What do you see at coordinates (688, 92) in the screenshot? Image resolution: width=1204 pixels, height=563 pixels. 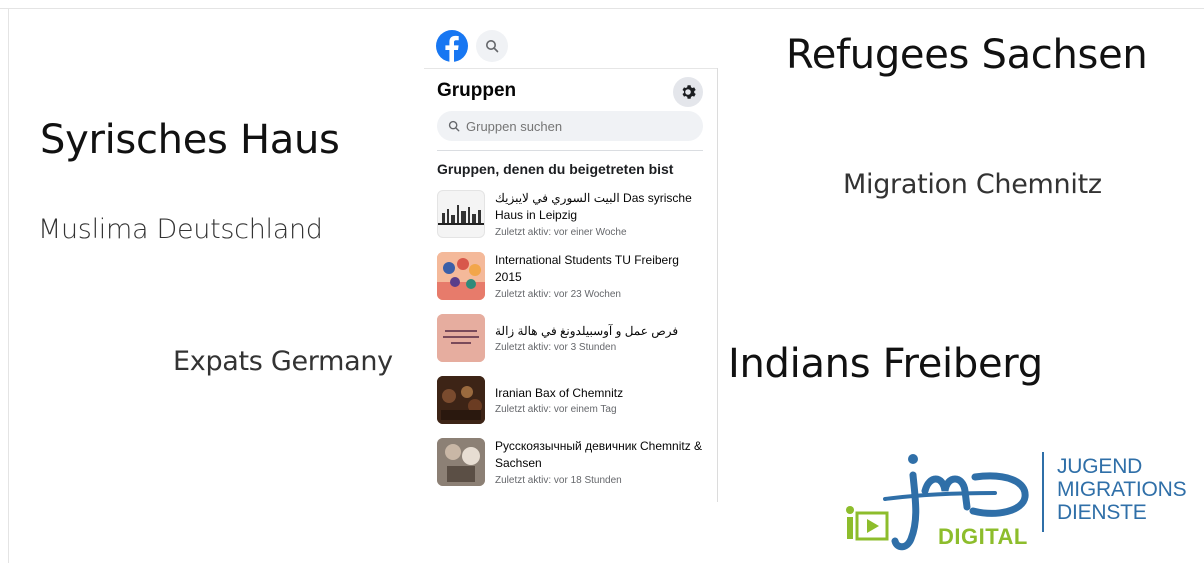 I see `gear-icon` at bounding box center [688, 92].